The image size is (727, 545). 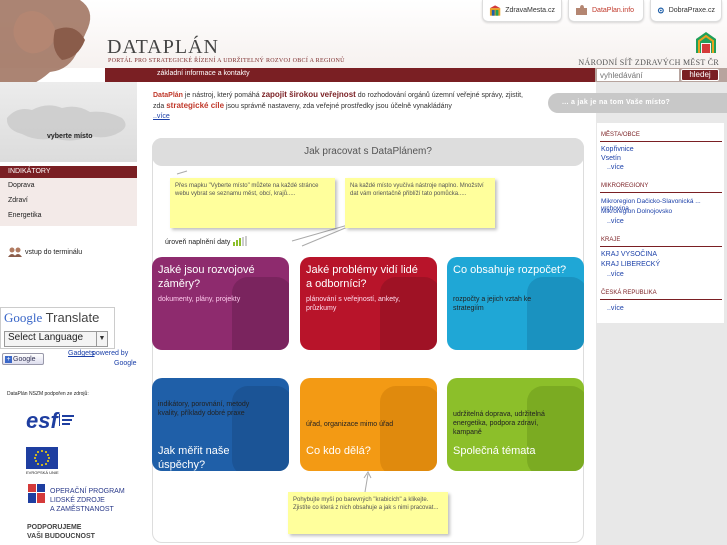 I want to click on google-translate-title: Google Translate, so click(x=51, y=318).